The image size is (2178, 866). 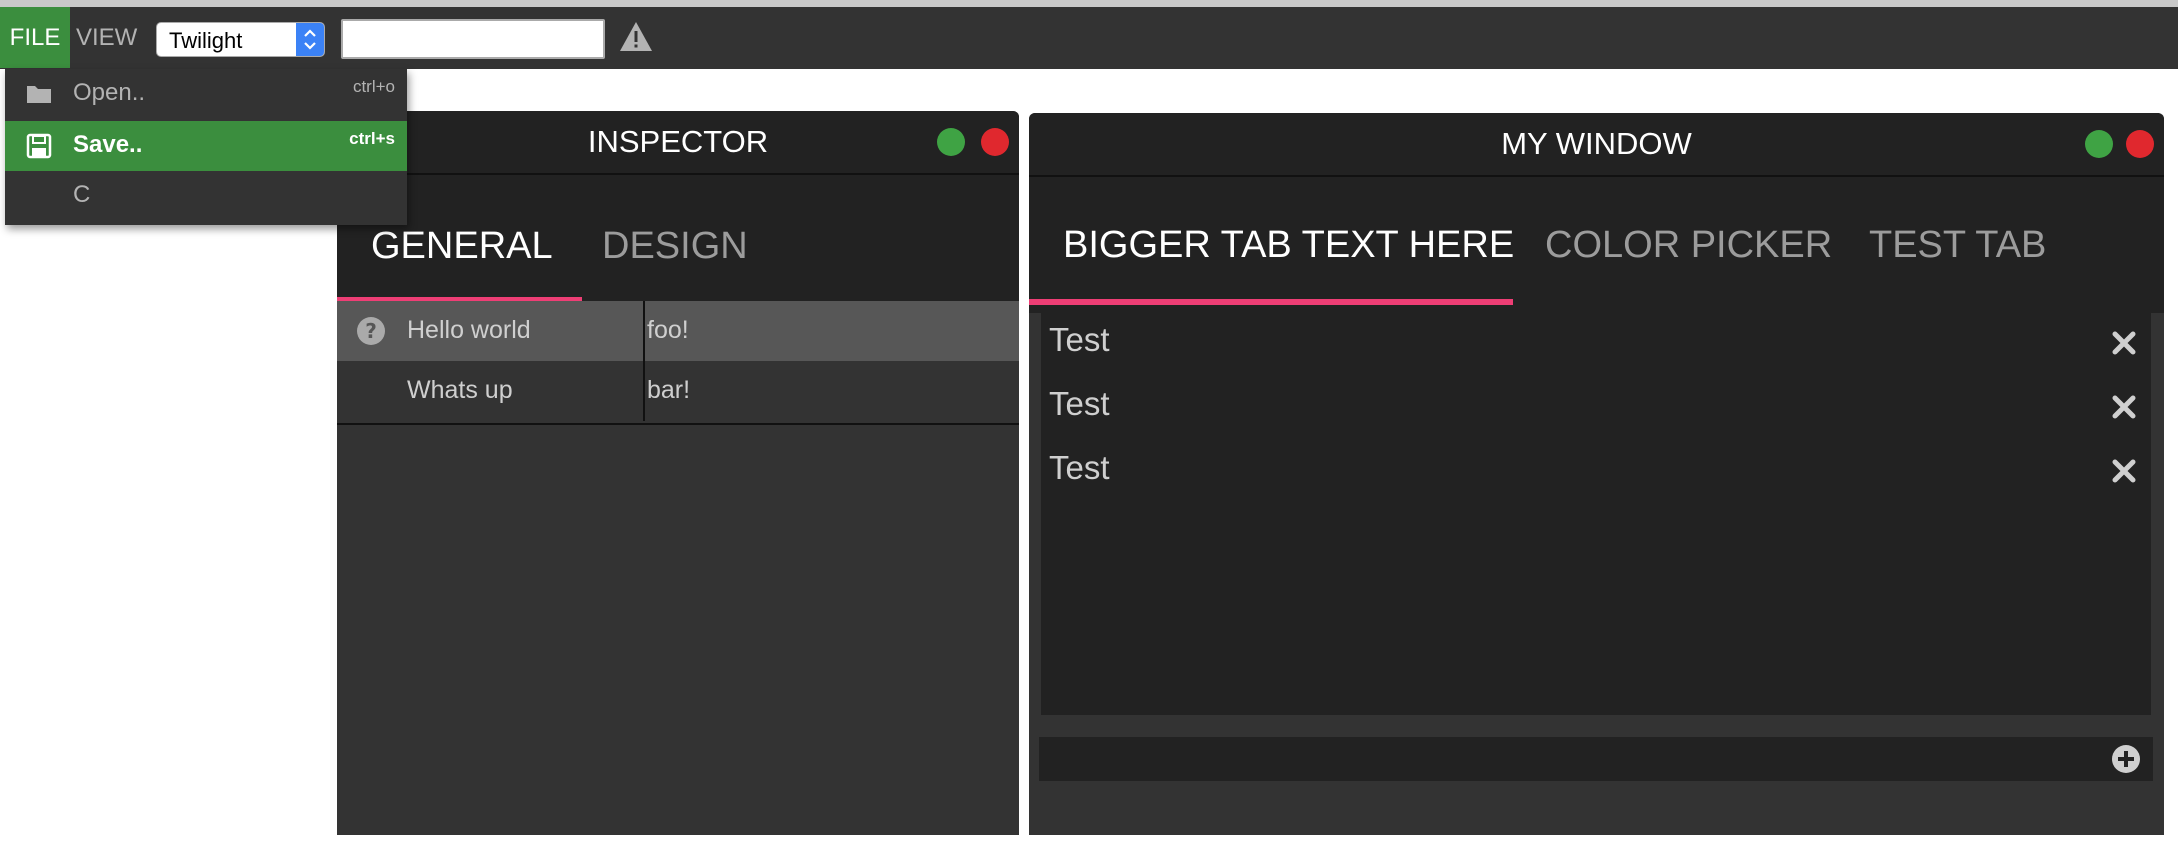 I want to click on warning-icon, so click(x=636, y=37).